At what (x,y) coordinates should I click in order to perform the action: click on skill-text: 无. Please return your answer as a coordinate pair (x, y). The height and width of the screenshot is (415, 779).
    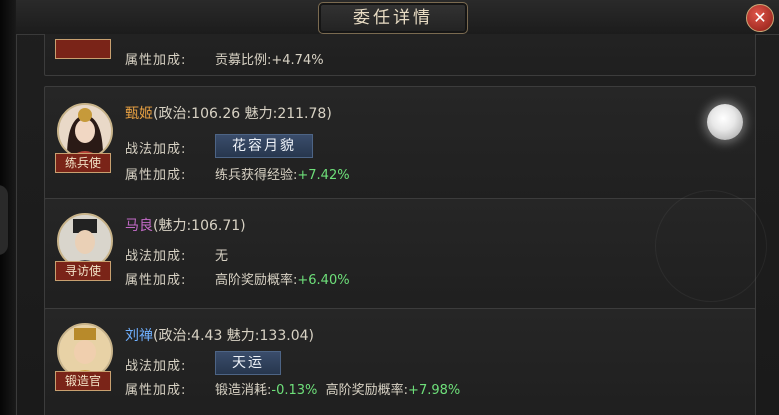
    Looking at the image, I should click on (222, 256).